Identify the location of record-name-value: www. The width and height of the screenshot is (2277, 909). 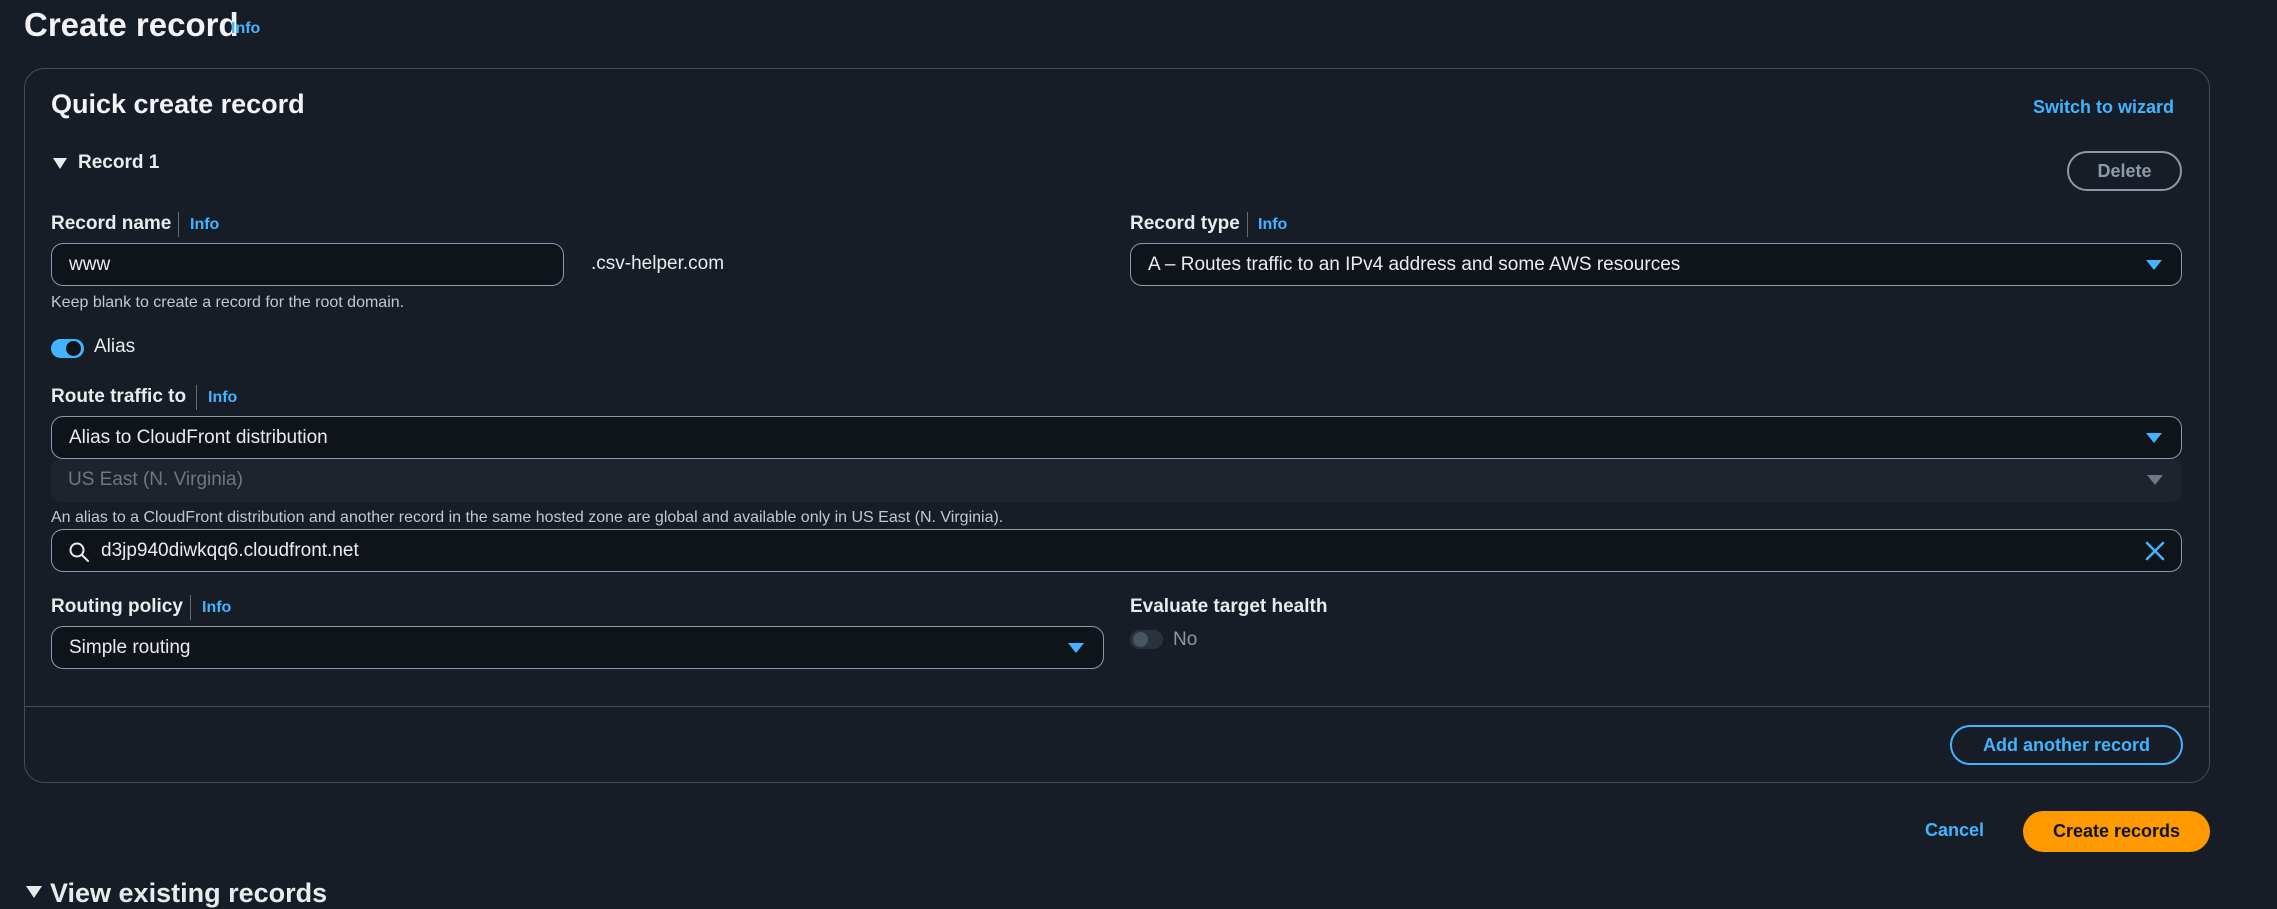
(90, 264).